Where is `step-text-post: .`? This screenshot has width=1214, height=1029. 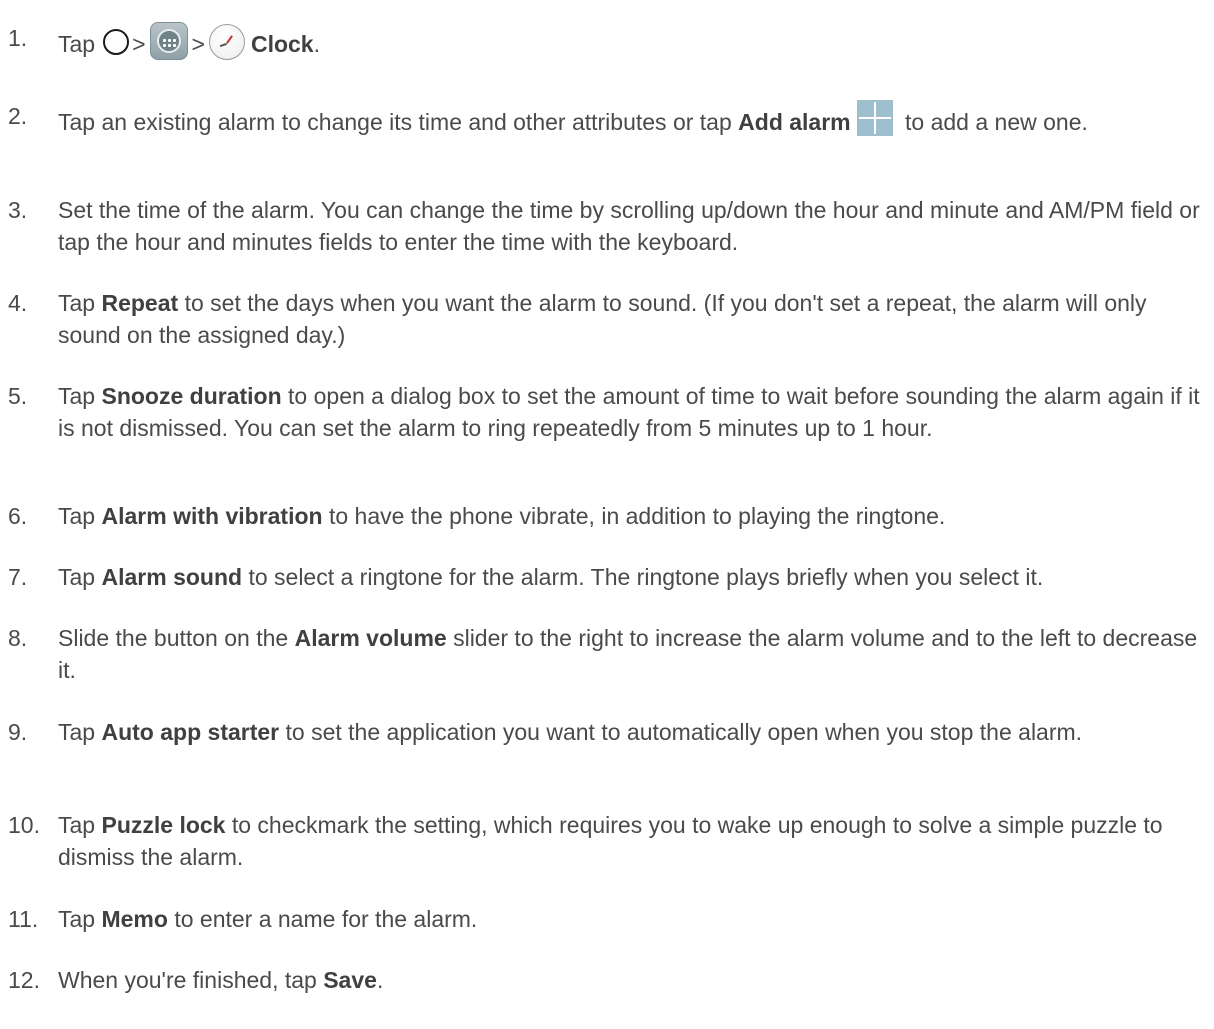
step-text-post: . is located at coordinates (380, 980).